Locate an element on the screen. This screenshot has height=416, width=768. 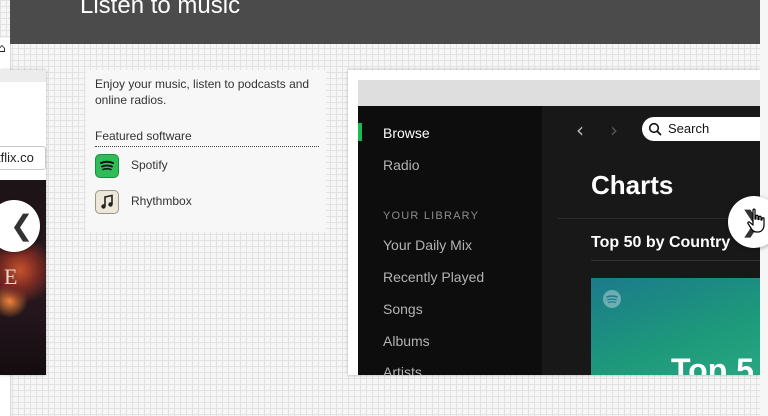
library-item: Albums is located at coordinates (406, 341).